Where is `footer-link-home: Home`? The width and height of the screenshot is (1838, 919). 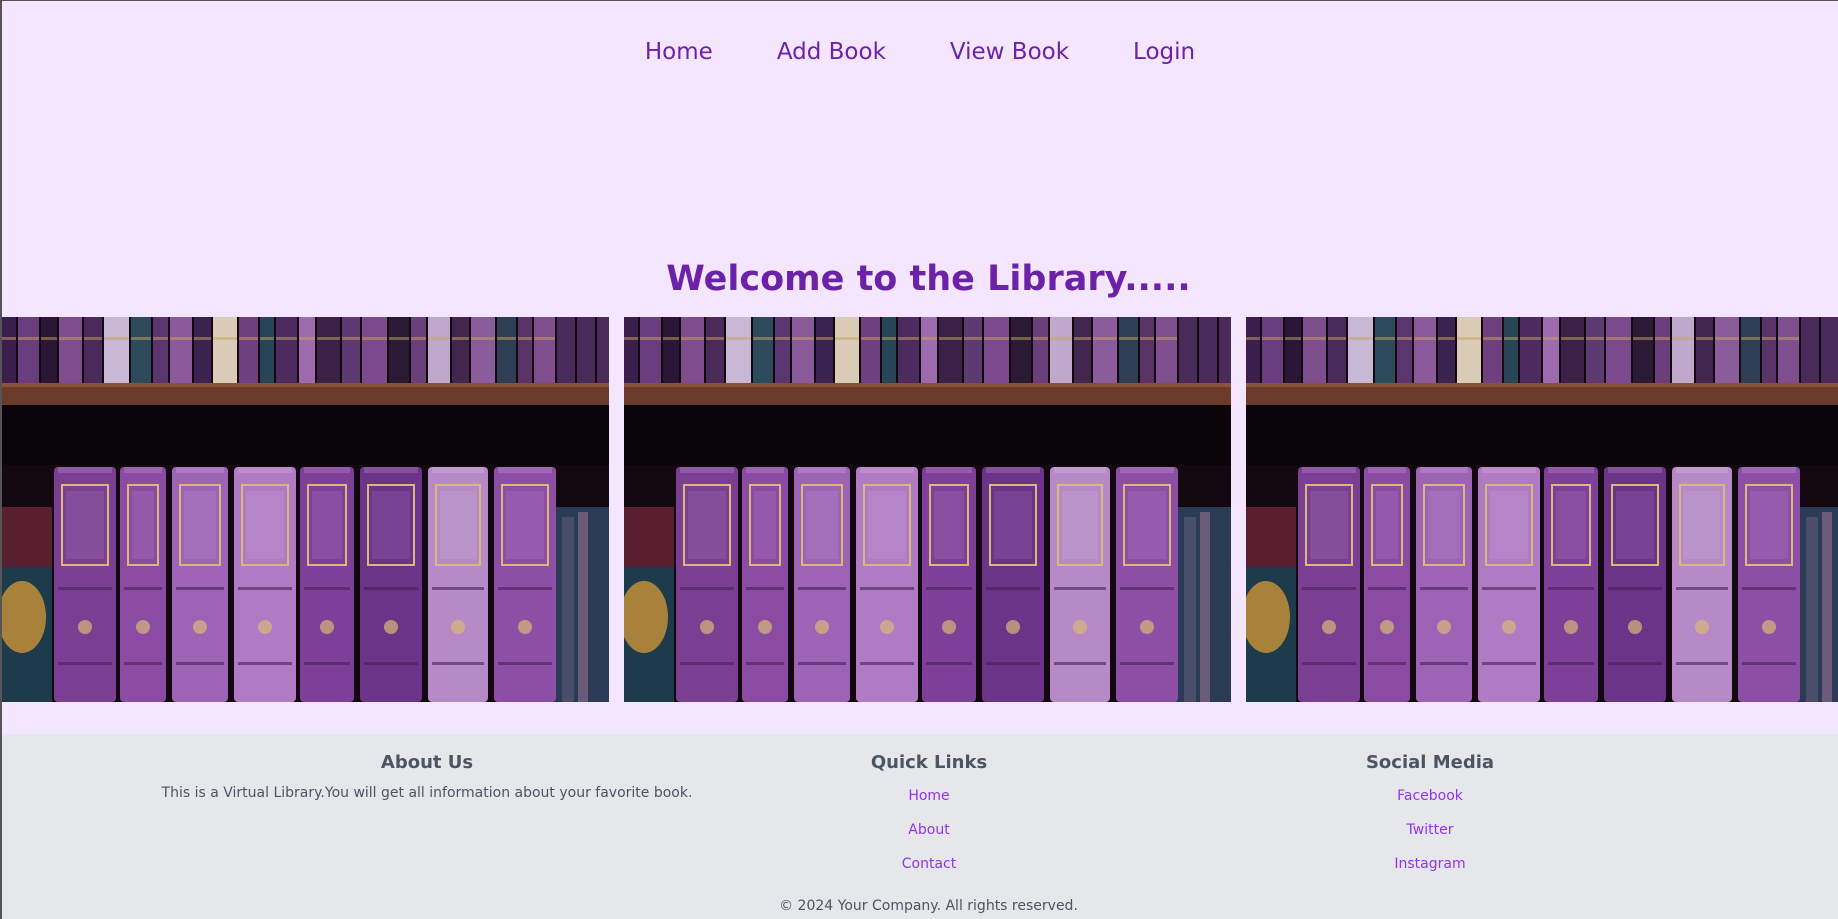
footer-link-home: Home is located at coordinates (928, 796).